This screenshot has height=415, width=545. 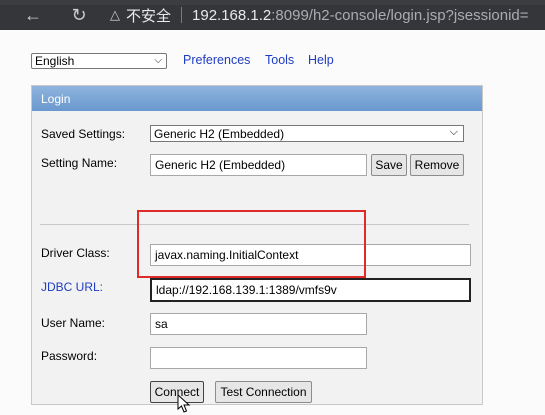 What do you see at coordinates (257, 98) in the screenshot?
I see `login-header: Login` at bounding box center [257, 98].